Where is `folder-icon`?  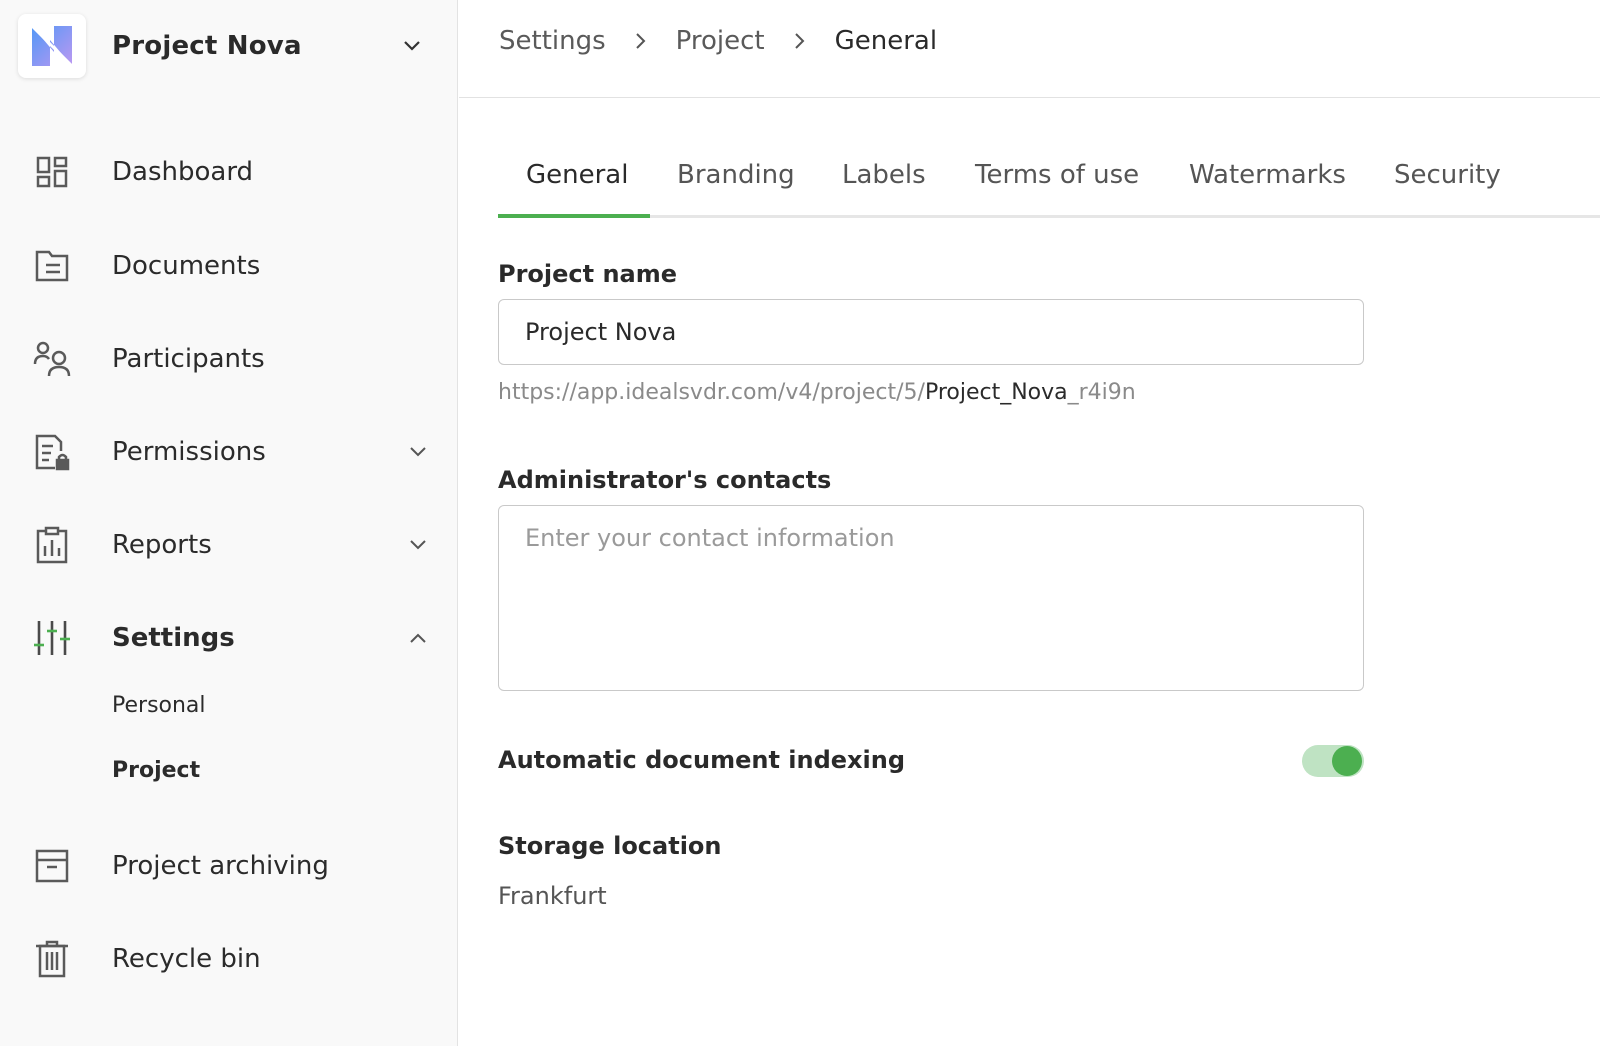 folder-icon is located at coordinates (52, 266).